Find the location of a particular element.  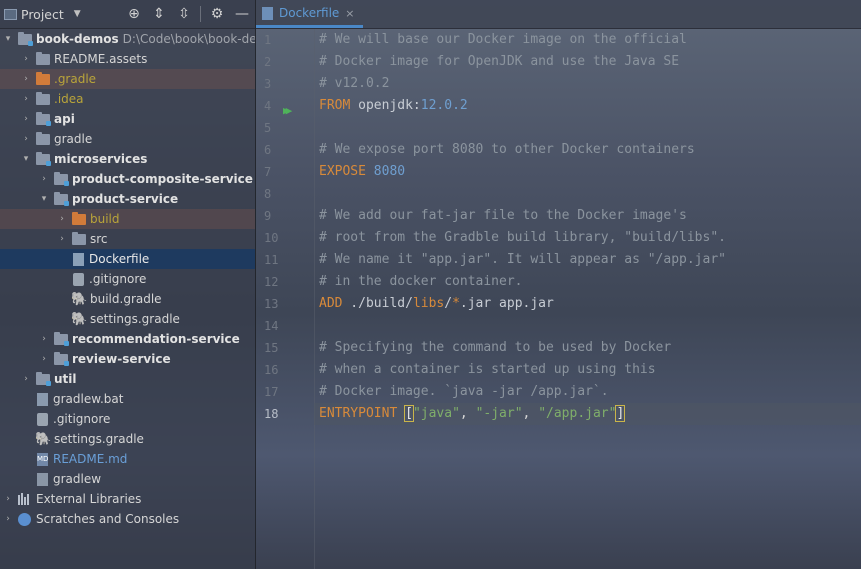

tree-item-label: microservices is located at coordinates (101, 159).